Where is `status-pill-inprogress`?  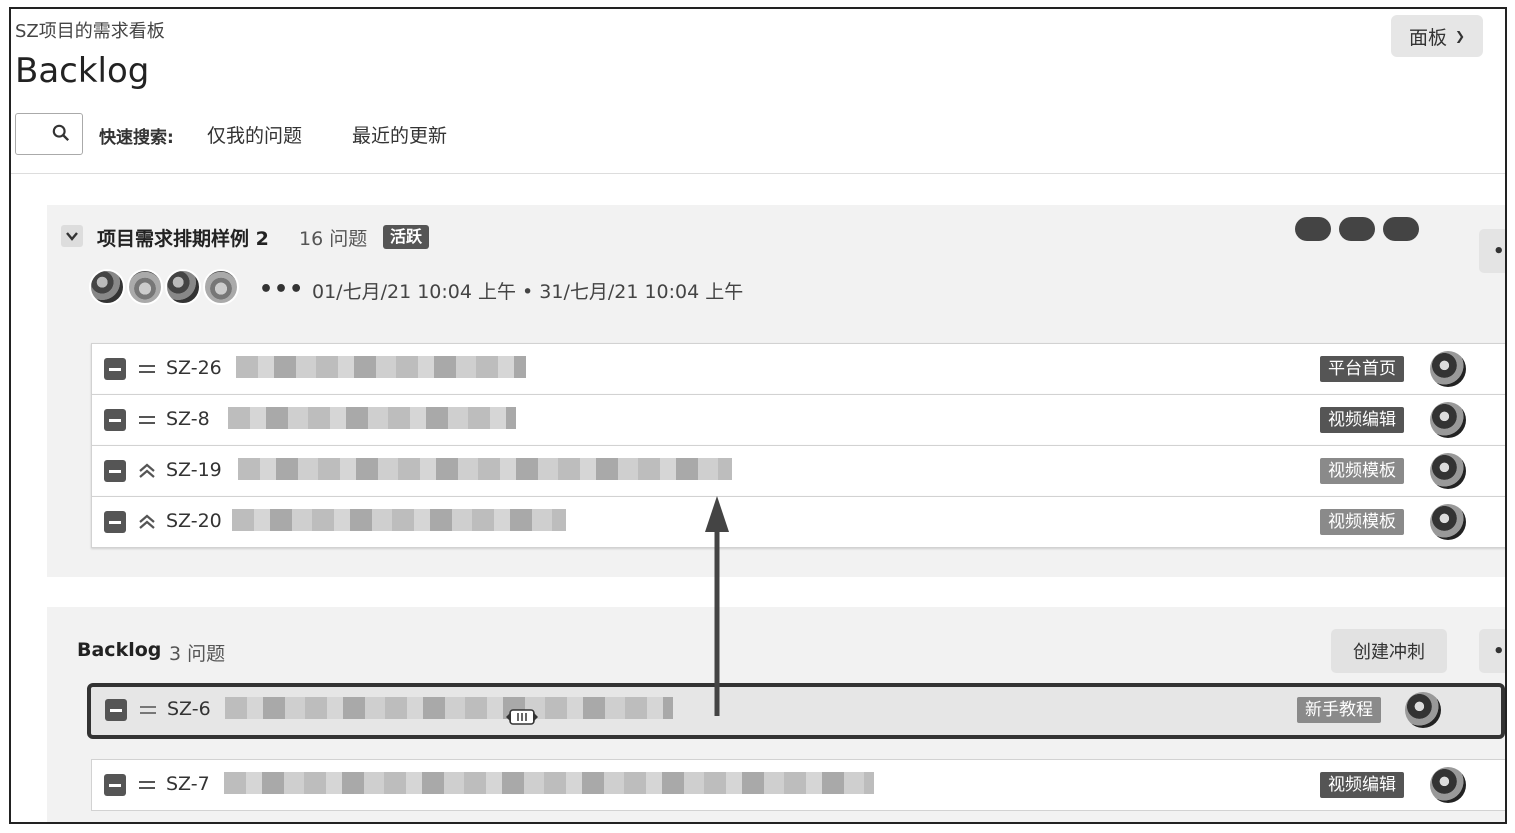
status-pill-inprogress is located at coordinates (1357, 229).